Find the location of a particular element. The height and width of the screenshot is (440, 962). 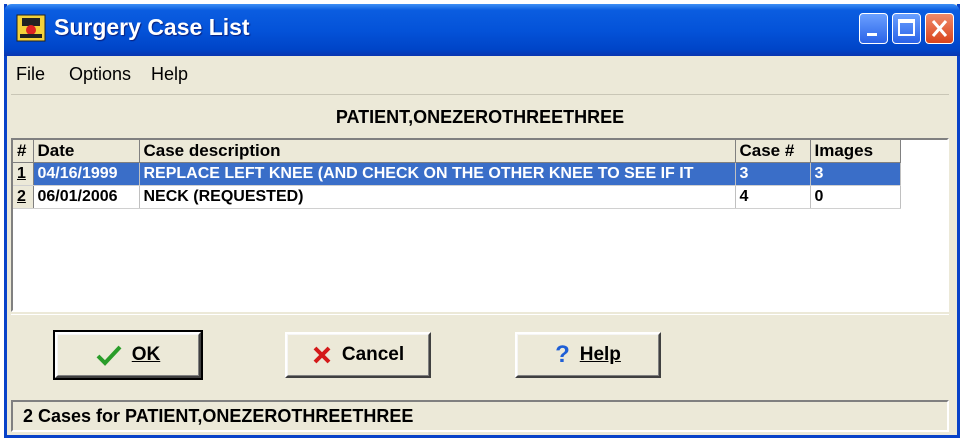

row-date: 06/01/2006 is located at coordinates (86, 197).